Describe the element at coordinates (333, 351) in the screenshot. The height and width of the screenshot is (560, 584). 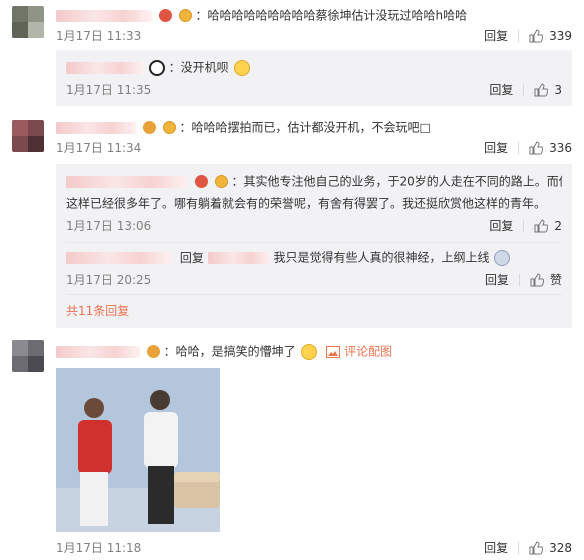
I see `image-icon` at that location.